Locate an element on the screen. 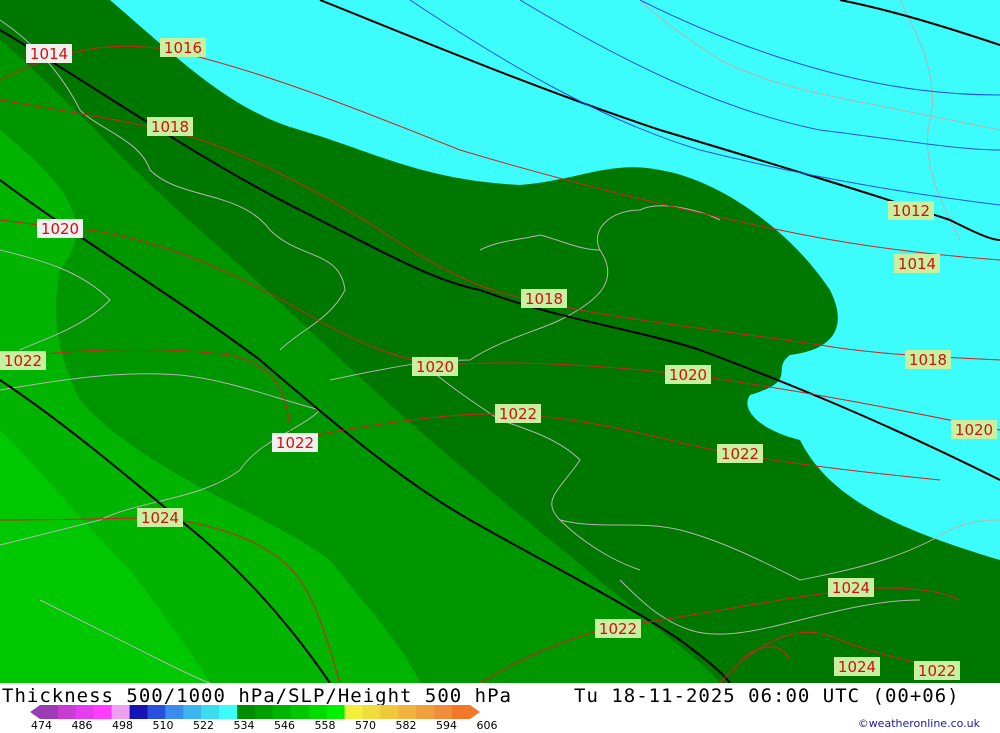 Image resolution: width=1000 pixels, height=733 pixels. map-datetime: Tu 18-11-2025 06:00 UTC (00+06) is located at coordinates (767, 696).